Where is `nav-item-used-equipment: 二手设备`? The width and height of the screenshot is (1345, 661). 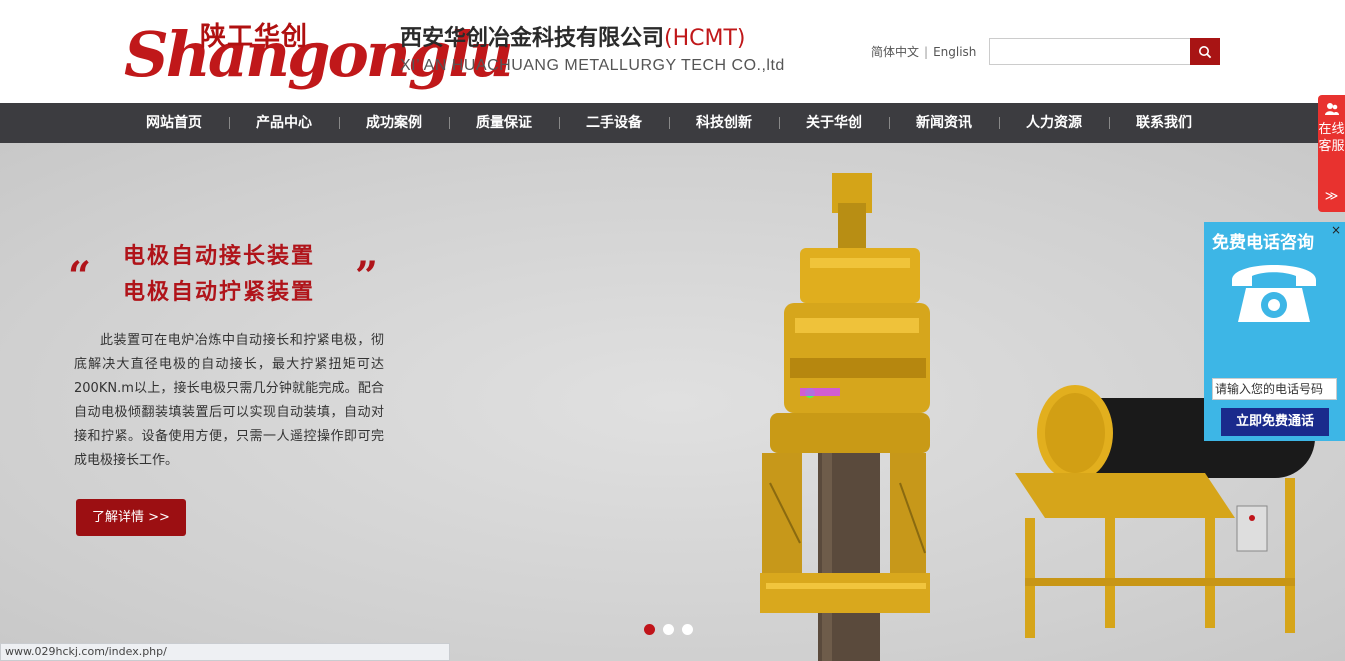
nav-item-used-equipment: 二手设备 is located at coordinates (614, 123).